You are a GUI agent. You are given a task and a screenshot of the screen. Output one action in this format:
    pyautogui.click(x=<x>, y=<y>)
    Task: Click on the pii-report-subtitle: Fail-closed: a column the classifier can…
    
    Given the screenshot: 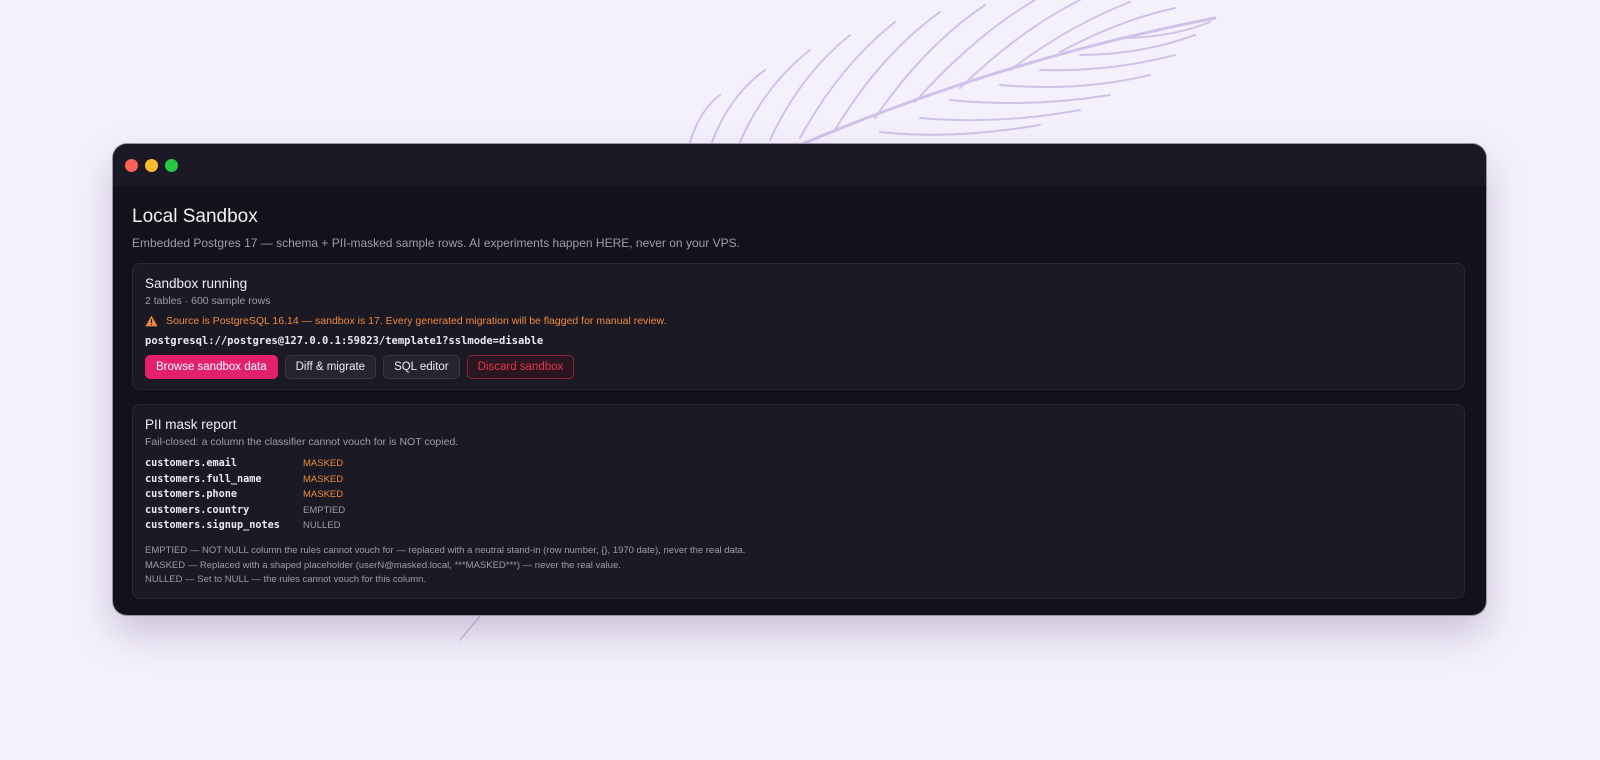 What is the action you would take?
    pyautogui.click(x=302, y=442)
    